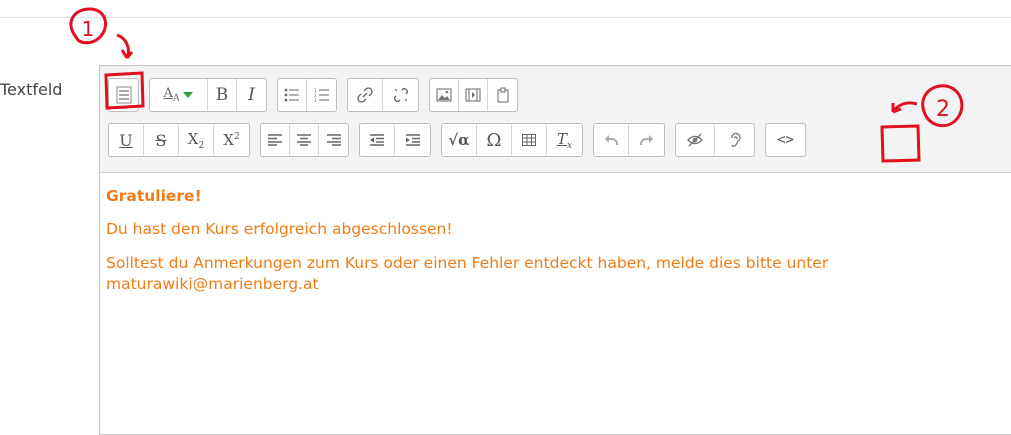 The height and width of the screenshot is (435, 1011). Describe the element at coordinates (505, 17) in the screenshot. I see `top-divider` at that location.